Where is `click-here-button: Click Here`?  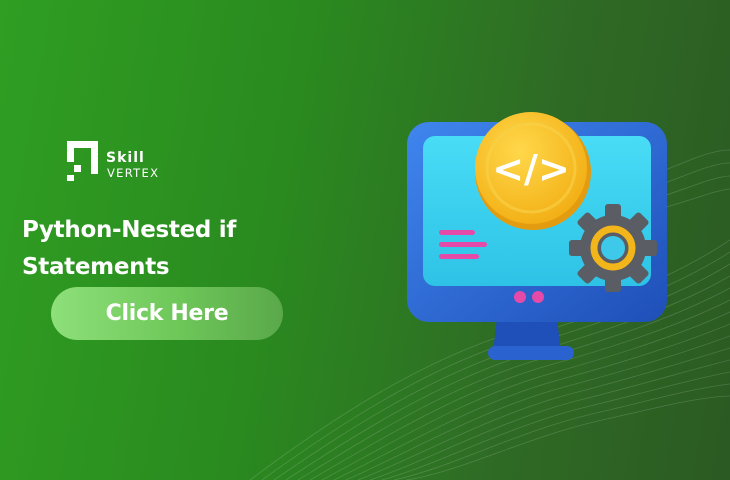
click-here-button: Click Here is located at coordinates (167, 313).